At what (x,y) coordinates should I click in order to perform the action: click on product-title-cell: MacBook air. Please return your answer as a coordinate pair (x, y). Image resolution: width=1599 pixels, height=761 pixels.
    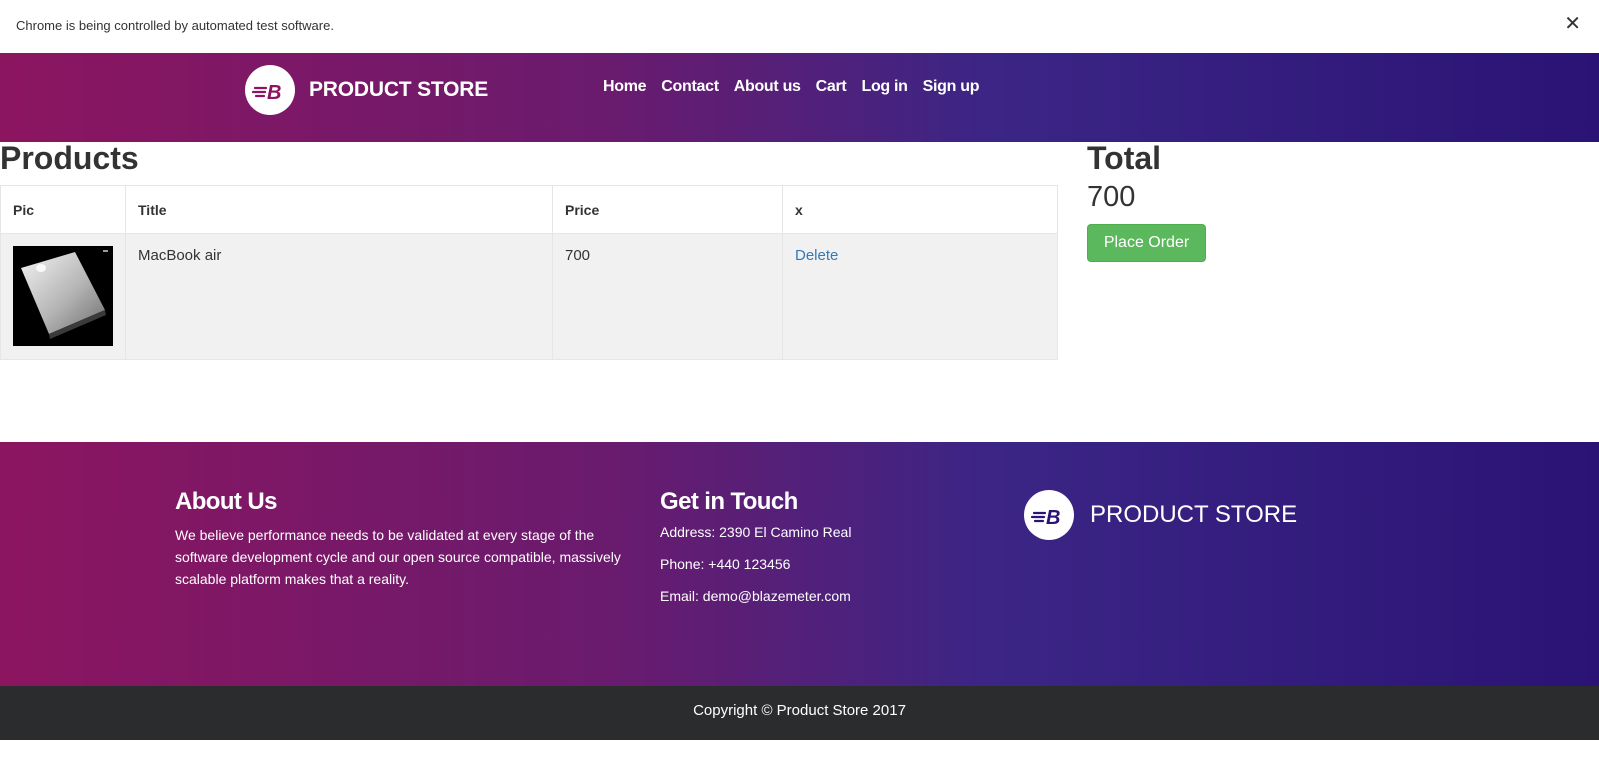
    Looking at the image, I should click on (339, 296).